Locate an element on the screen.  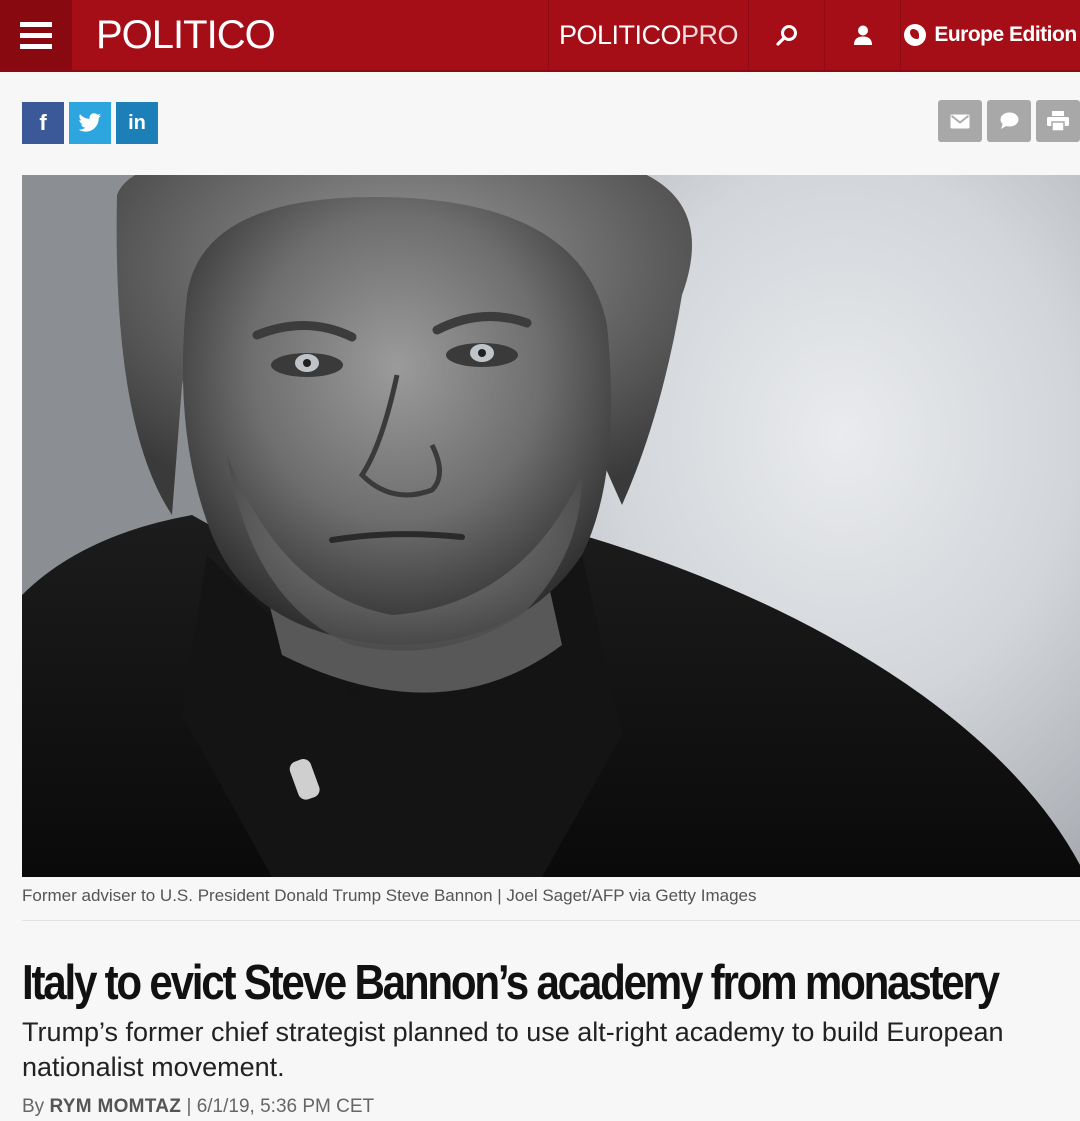
politico-pro-link: POLITICO PRO is located at coordinates (648, 35).